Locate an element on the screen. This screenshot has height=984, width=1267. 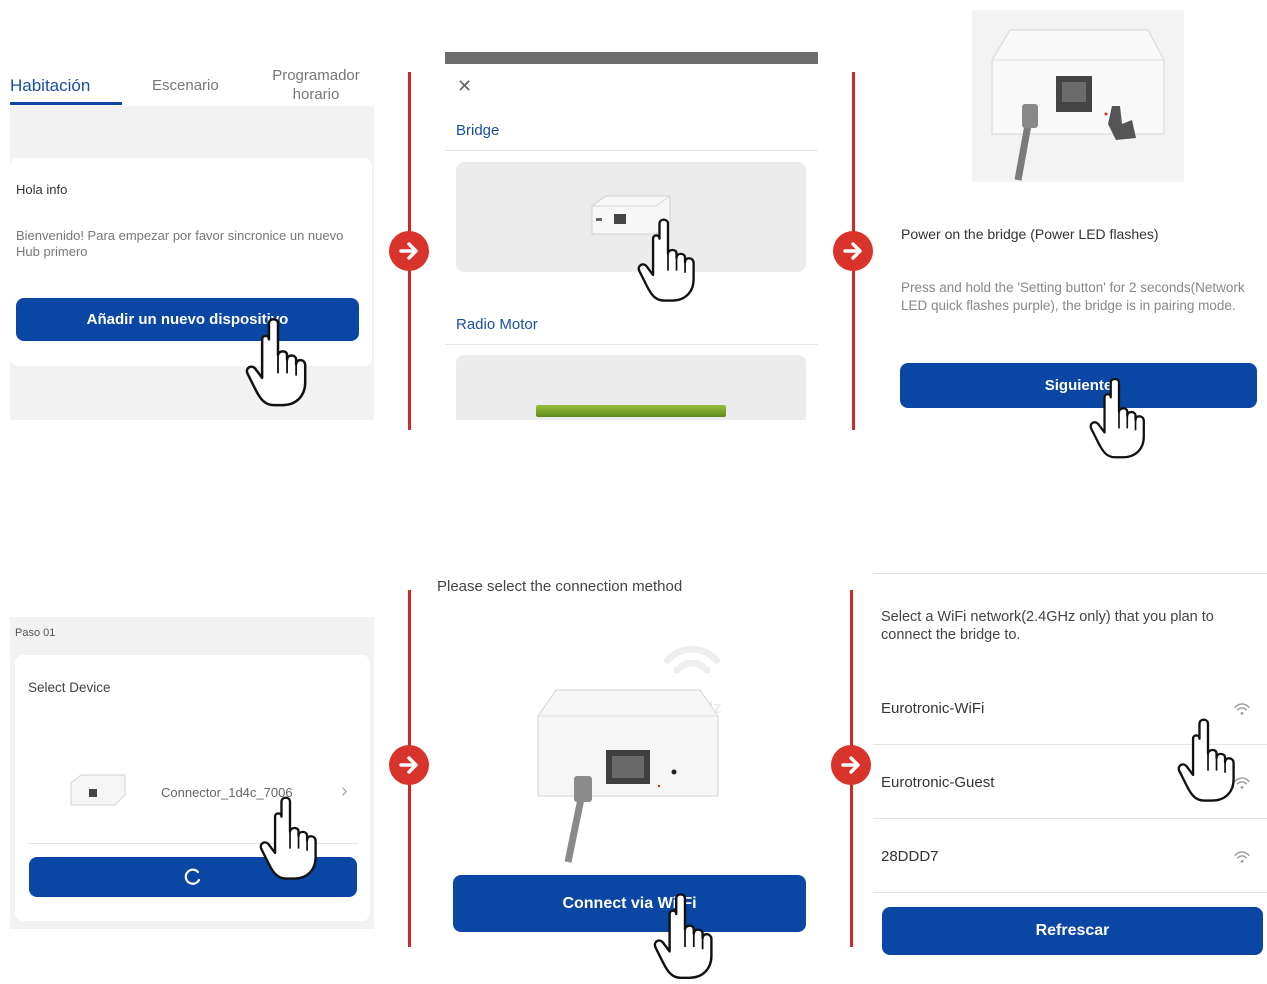
top-divider is located at coordinates (1070, 573).